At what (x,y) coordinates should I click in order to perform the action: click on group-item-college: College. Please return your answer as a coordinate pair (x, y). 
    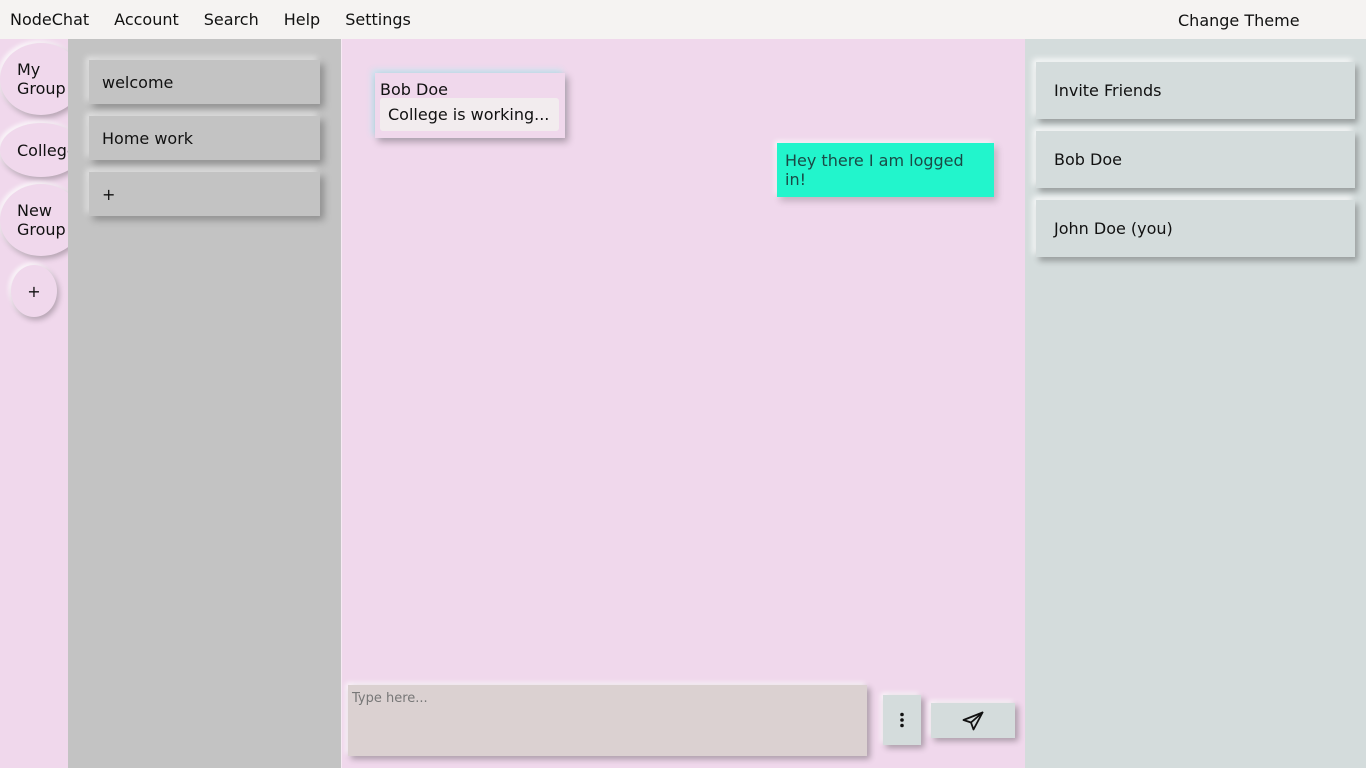
    Looking at the image, I should click on (34, 150).